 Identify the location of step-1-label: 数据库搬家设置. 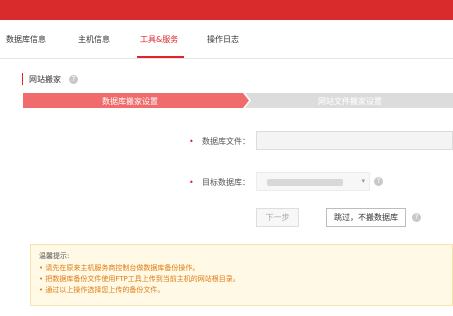
(130, 101).